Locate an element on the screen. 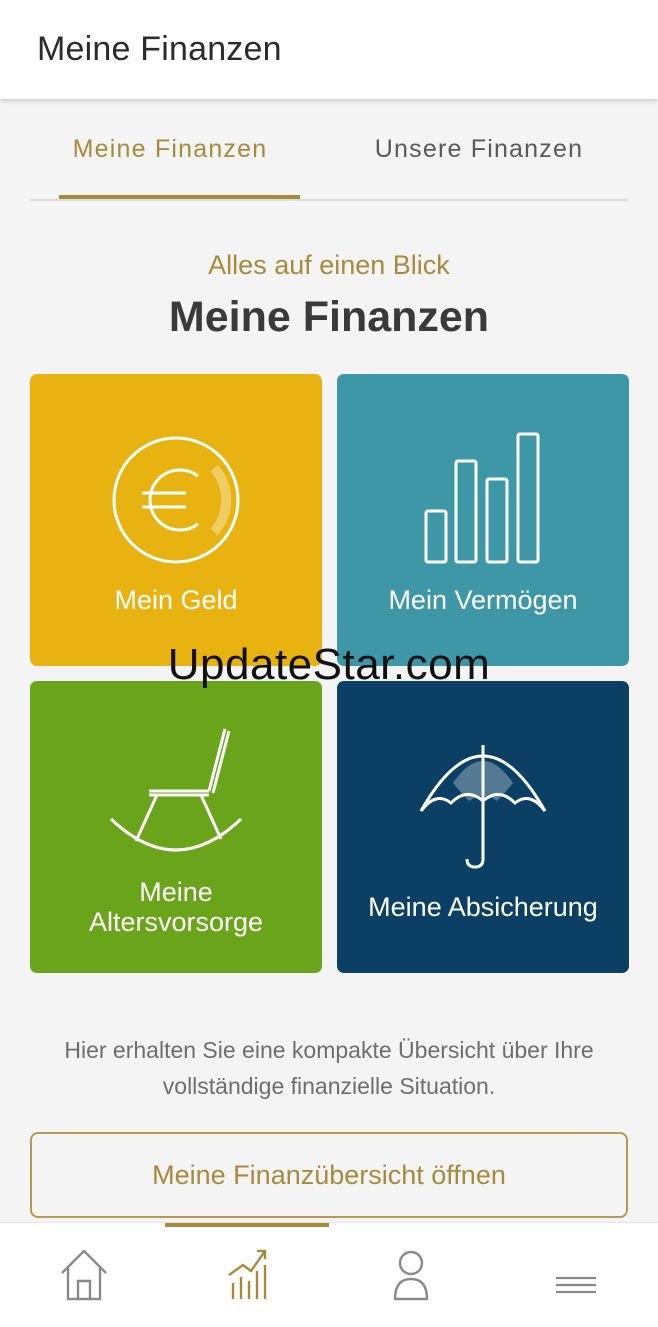  tile-meine-absicherung: Meine Absicherung is located at coordinates (483, 827).